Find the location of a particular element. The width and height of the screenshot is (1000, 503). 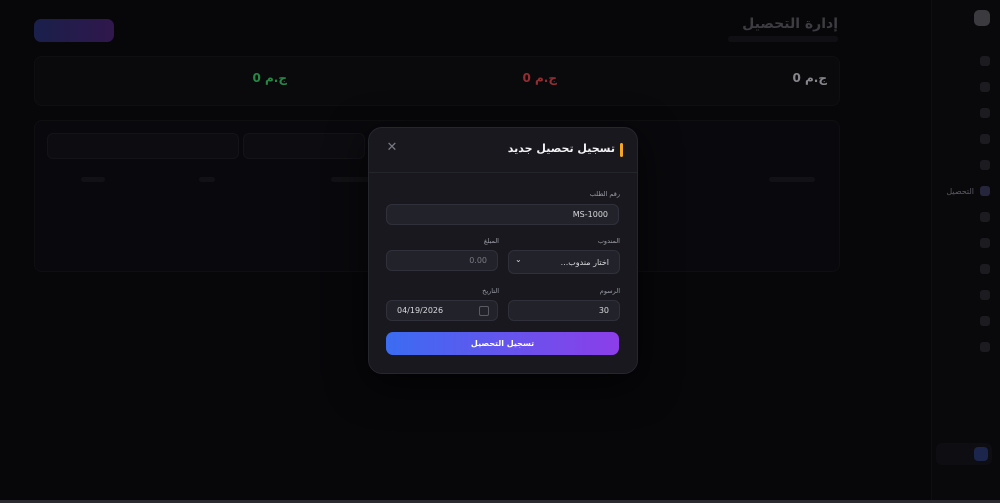

order-number-field: MS-1000 is located at coordinates (502, 214).